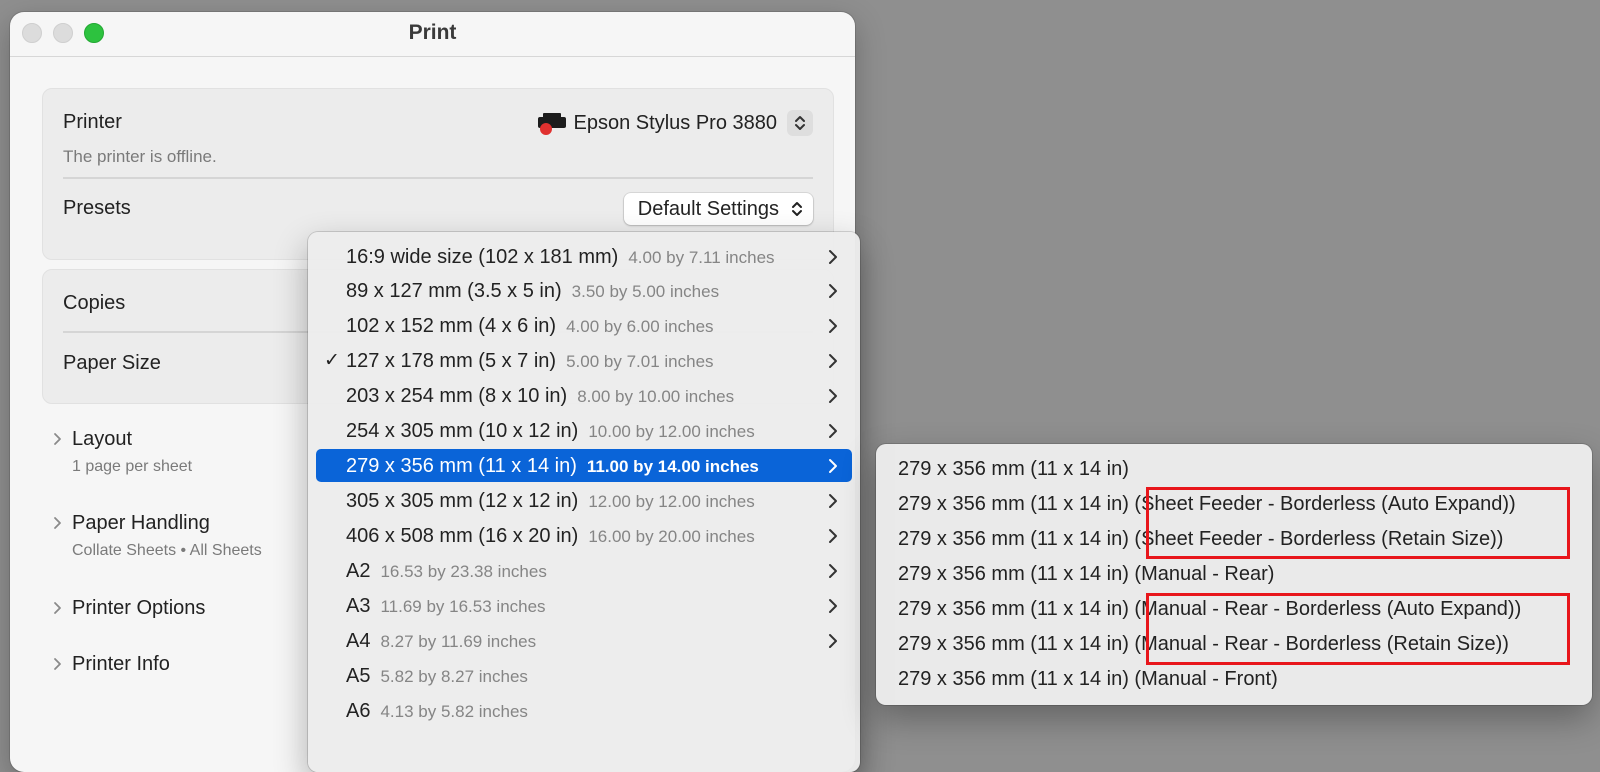  Describe the element at coordinates (671, 501) in the screenshot. I see `paper-size-detail: 12.00 by 12.00 inches` at that location.